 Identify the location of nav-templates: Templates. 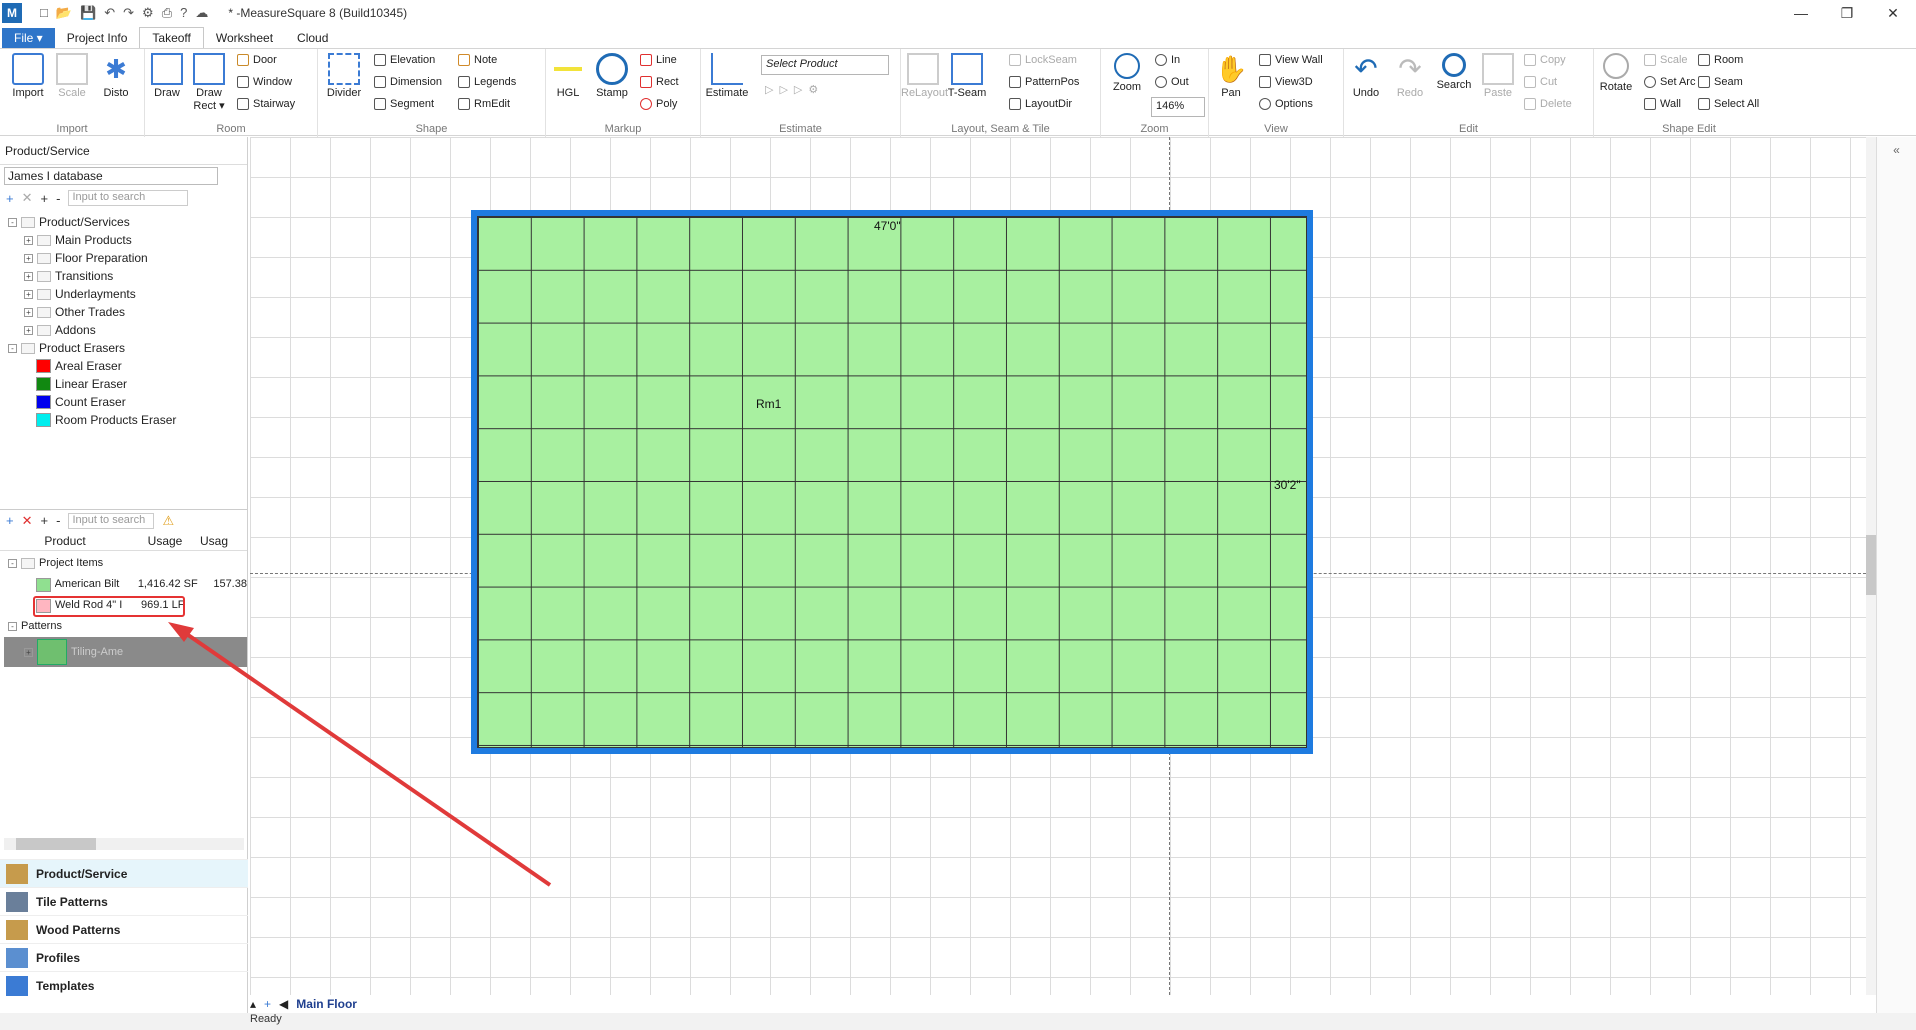
(124, 985).